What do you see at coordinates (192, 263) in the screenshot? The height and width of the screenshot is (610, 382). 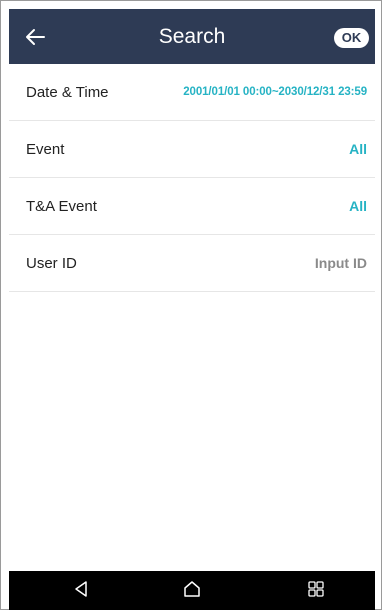 I see `user-id-row: User ID Input ID` at bounding box center [192, 263].